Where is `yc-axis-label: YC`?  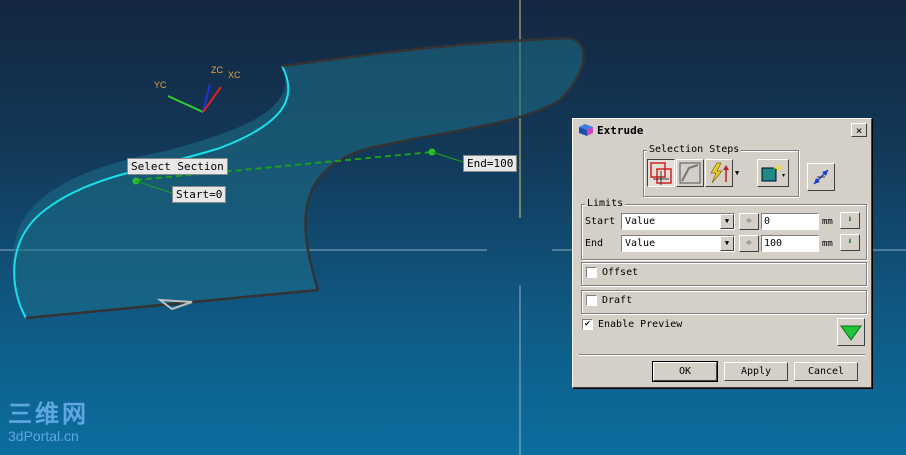
yc-axis-label: YC is located at coordinates (160, 85).